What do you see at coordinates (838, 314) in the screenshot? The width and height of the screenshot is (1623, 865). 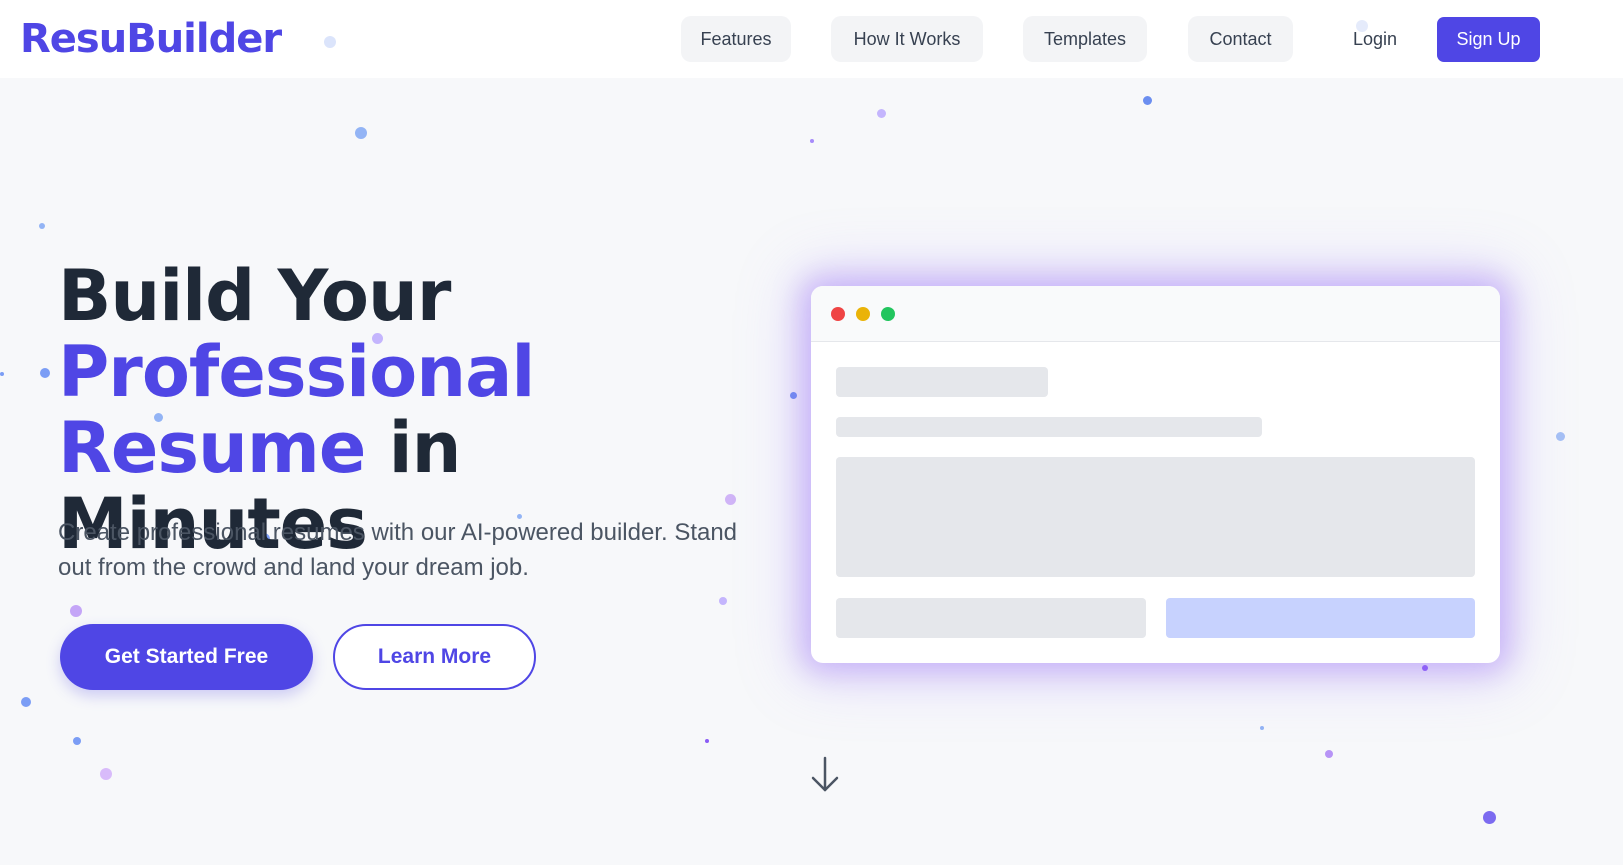 I see `window-close-dot` at bounding box center [838, 314].